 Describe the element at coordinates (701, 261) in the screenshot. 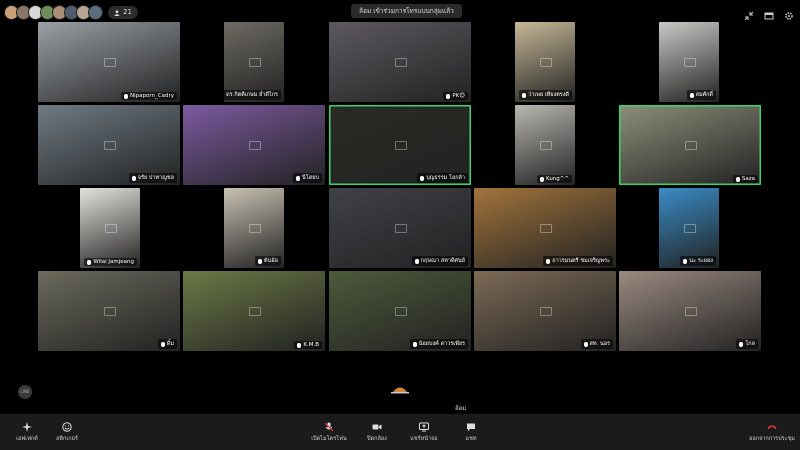

I see `participant-name-text: นะ ระยอง` at that location.